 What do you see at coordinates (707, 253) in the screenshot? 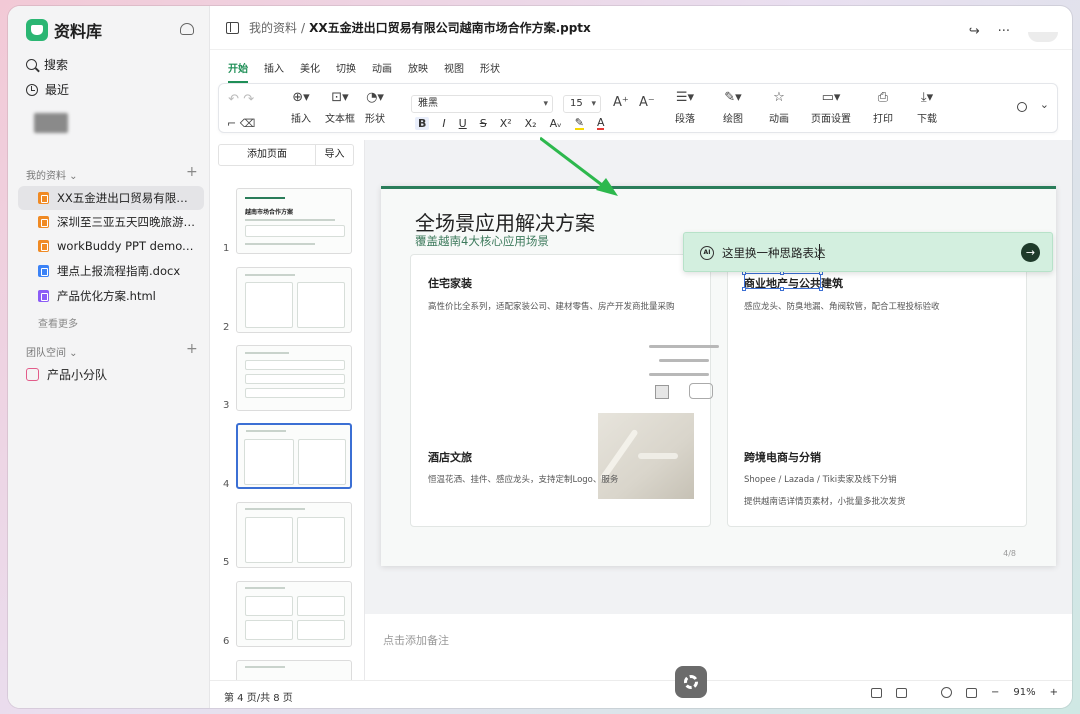
I see `ai-icon: AI` at bounding box center [707, 253].